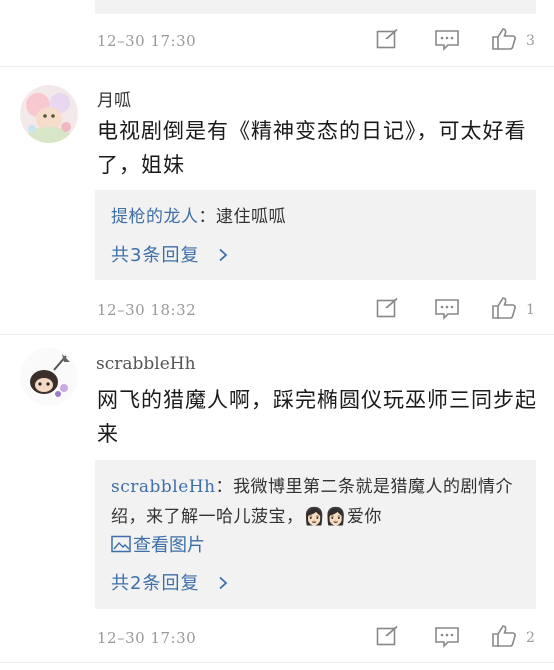 This screenshot has width=554, height=670. Describe the element at coordinates (315, 7) in the screenshot. I see `previous-reply-box` at that location.